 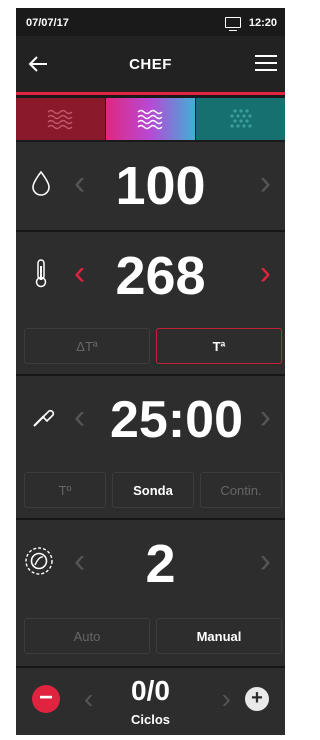 I want to click on cycles-decrease-button: ‹, so click(x=88, y=699).